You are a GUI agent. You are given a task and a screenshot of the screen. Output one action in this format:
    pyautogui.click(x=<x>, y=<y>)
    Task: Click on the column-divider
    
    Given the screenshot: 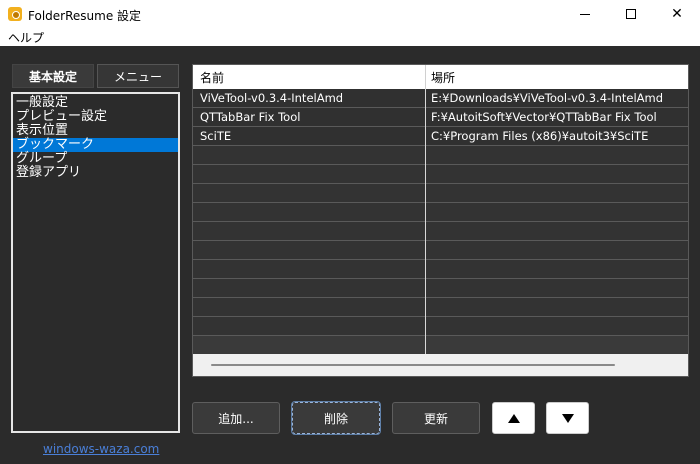 What is the action you would take?
    pyautogui.click(x=425, y=221)
    